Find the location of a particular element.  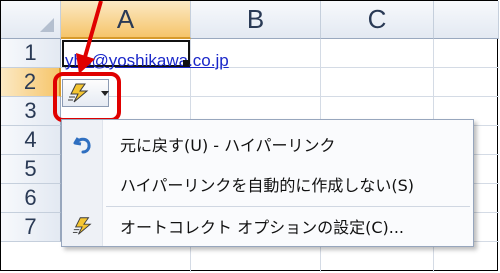

row-header-5: 5 is located at coordinates (31, 169).